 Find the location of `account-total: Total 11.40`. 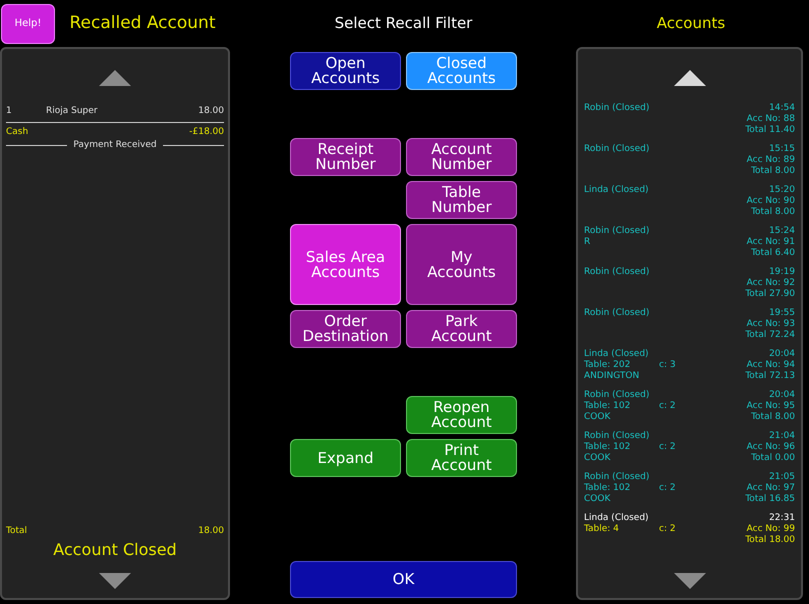

account-total: Total 11.40 is located at coordinates (770, 130).